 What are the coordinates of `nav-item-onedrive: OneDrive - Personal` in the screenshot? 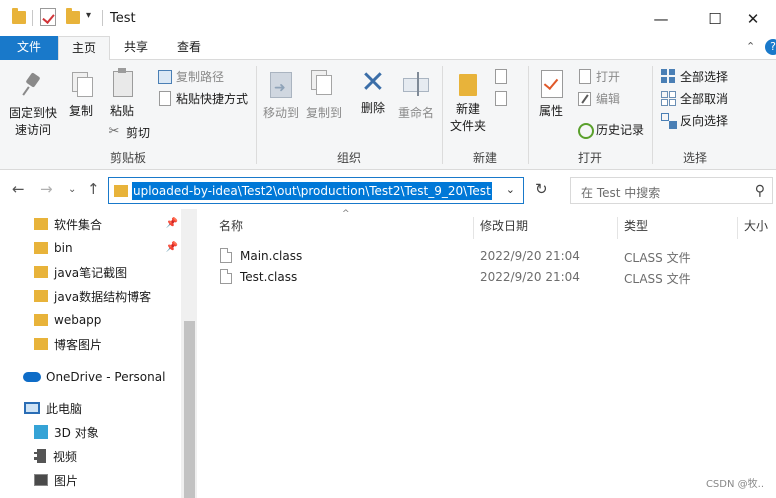 It's located at (90, 377).